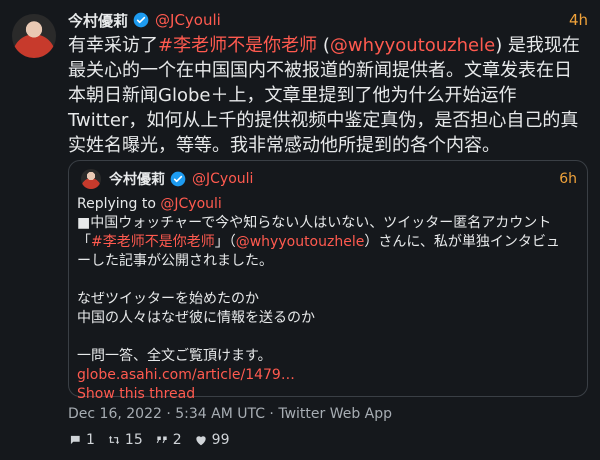 This screenshot has width=600, height=460. I want to click on retweet-icon, so click(114, 440).